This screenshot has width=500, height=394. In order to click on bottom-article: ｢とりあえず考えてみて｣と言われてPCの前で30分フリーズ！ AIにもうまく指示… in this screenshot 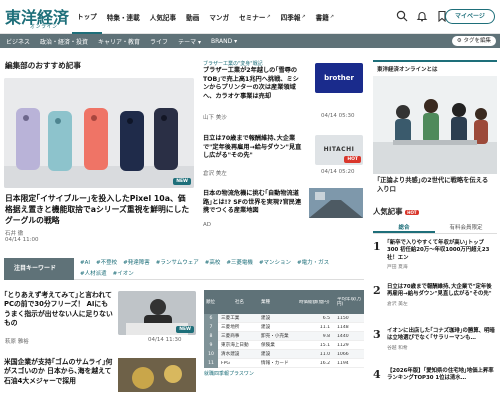, I will do `click(59, 310)`.